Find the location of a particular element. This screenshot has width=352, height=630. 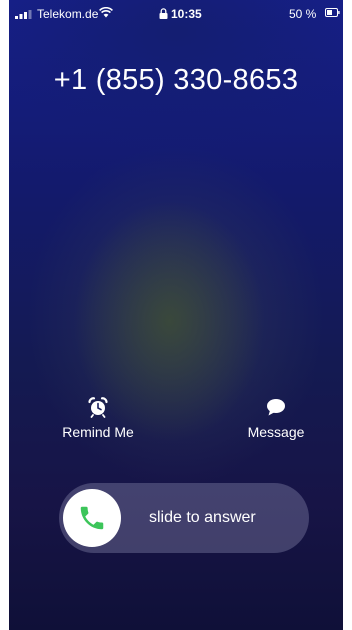

battery-percentage: 50 % is located at coordinates (303, 14).